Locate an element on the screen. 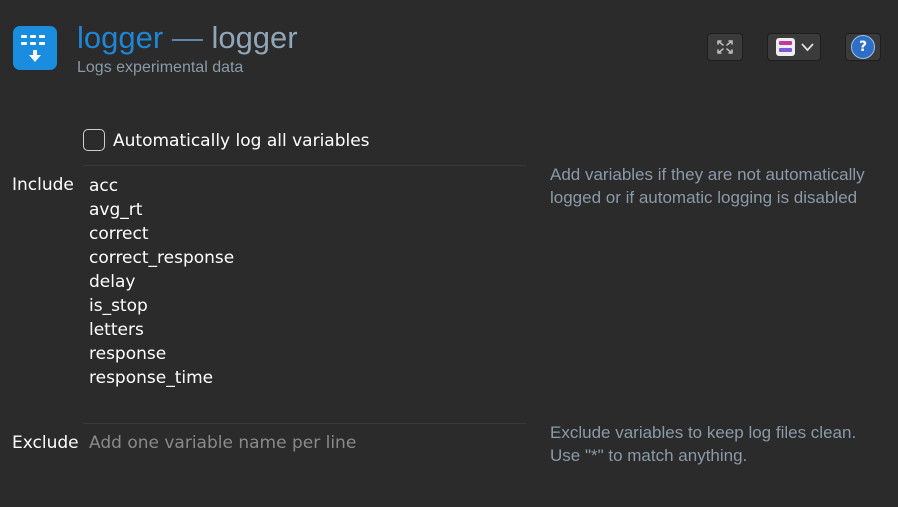 The width and height of the screenshot is (898, 507). exclude-label: Exclude is located at coordinates (45, 443).